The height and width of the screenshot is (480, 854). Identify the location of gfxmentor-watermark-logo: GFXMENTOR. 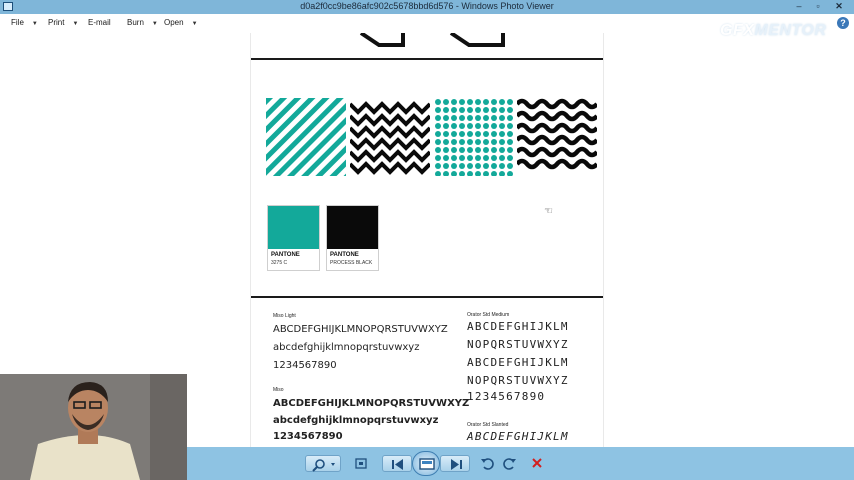
(773, 31).